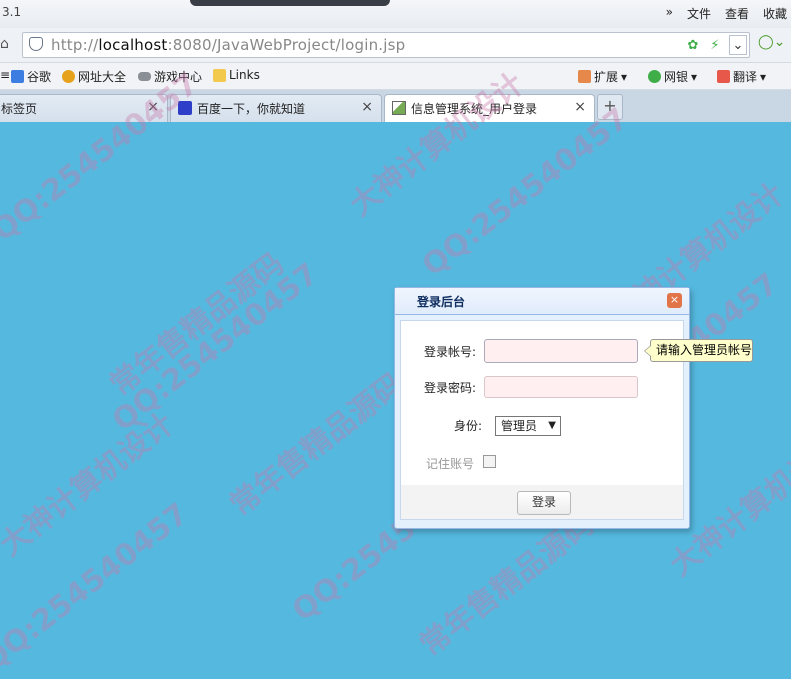 Image resolution: width=791 pixels, height=679 pixels. I want to click on title-bar-edge, so click(290, 3).